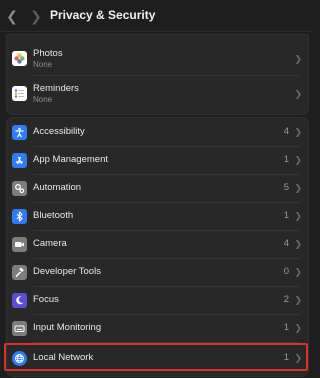  I want to click on list-item-label: Focus, so click(46, 299).